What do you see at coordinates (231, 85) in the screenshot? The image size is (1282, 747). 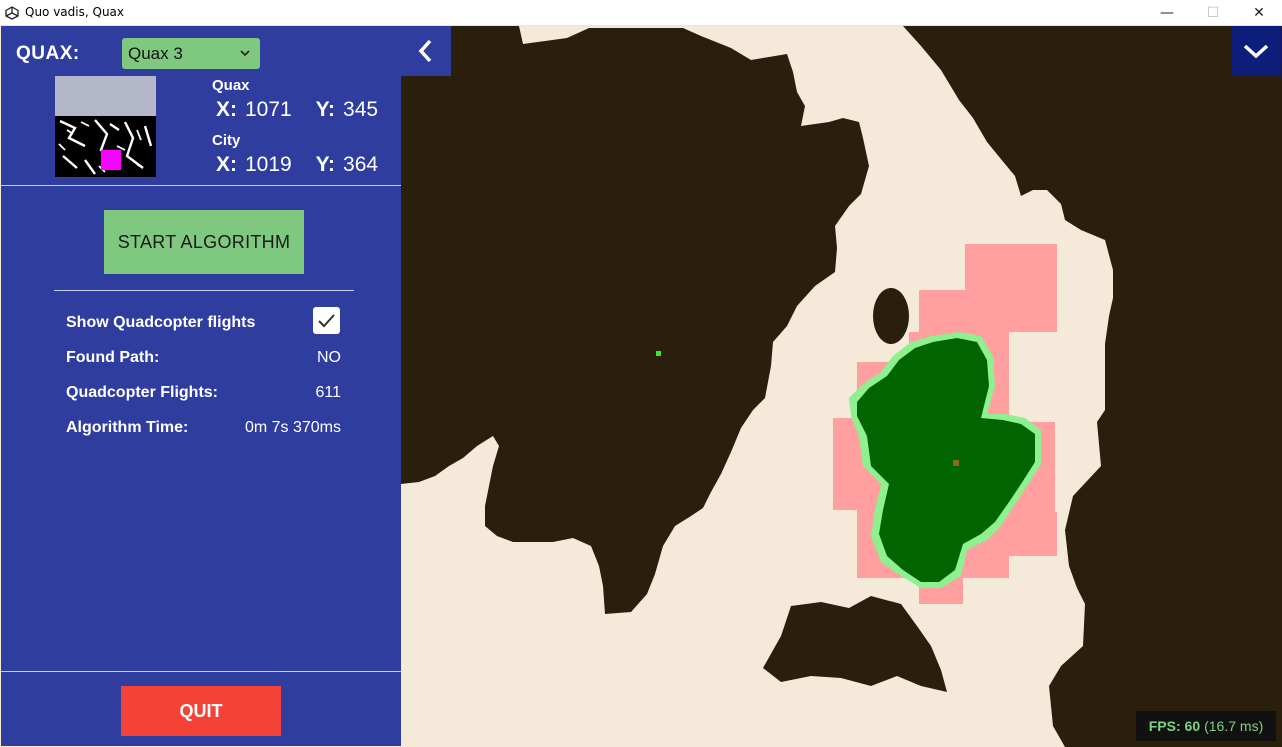 I see `quax-heading: Quax` at bounding box center [231, 85].